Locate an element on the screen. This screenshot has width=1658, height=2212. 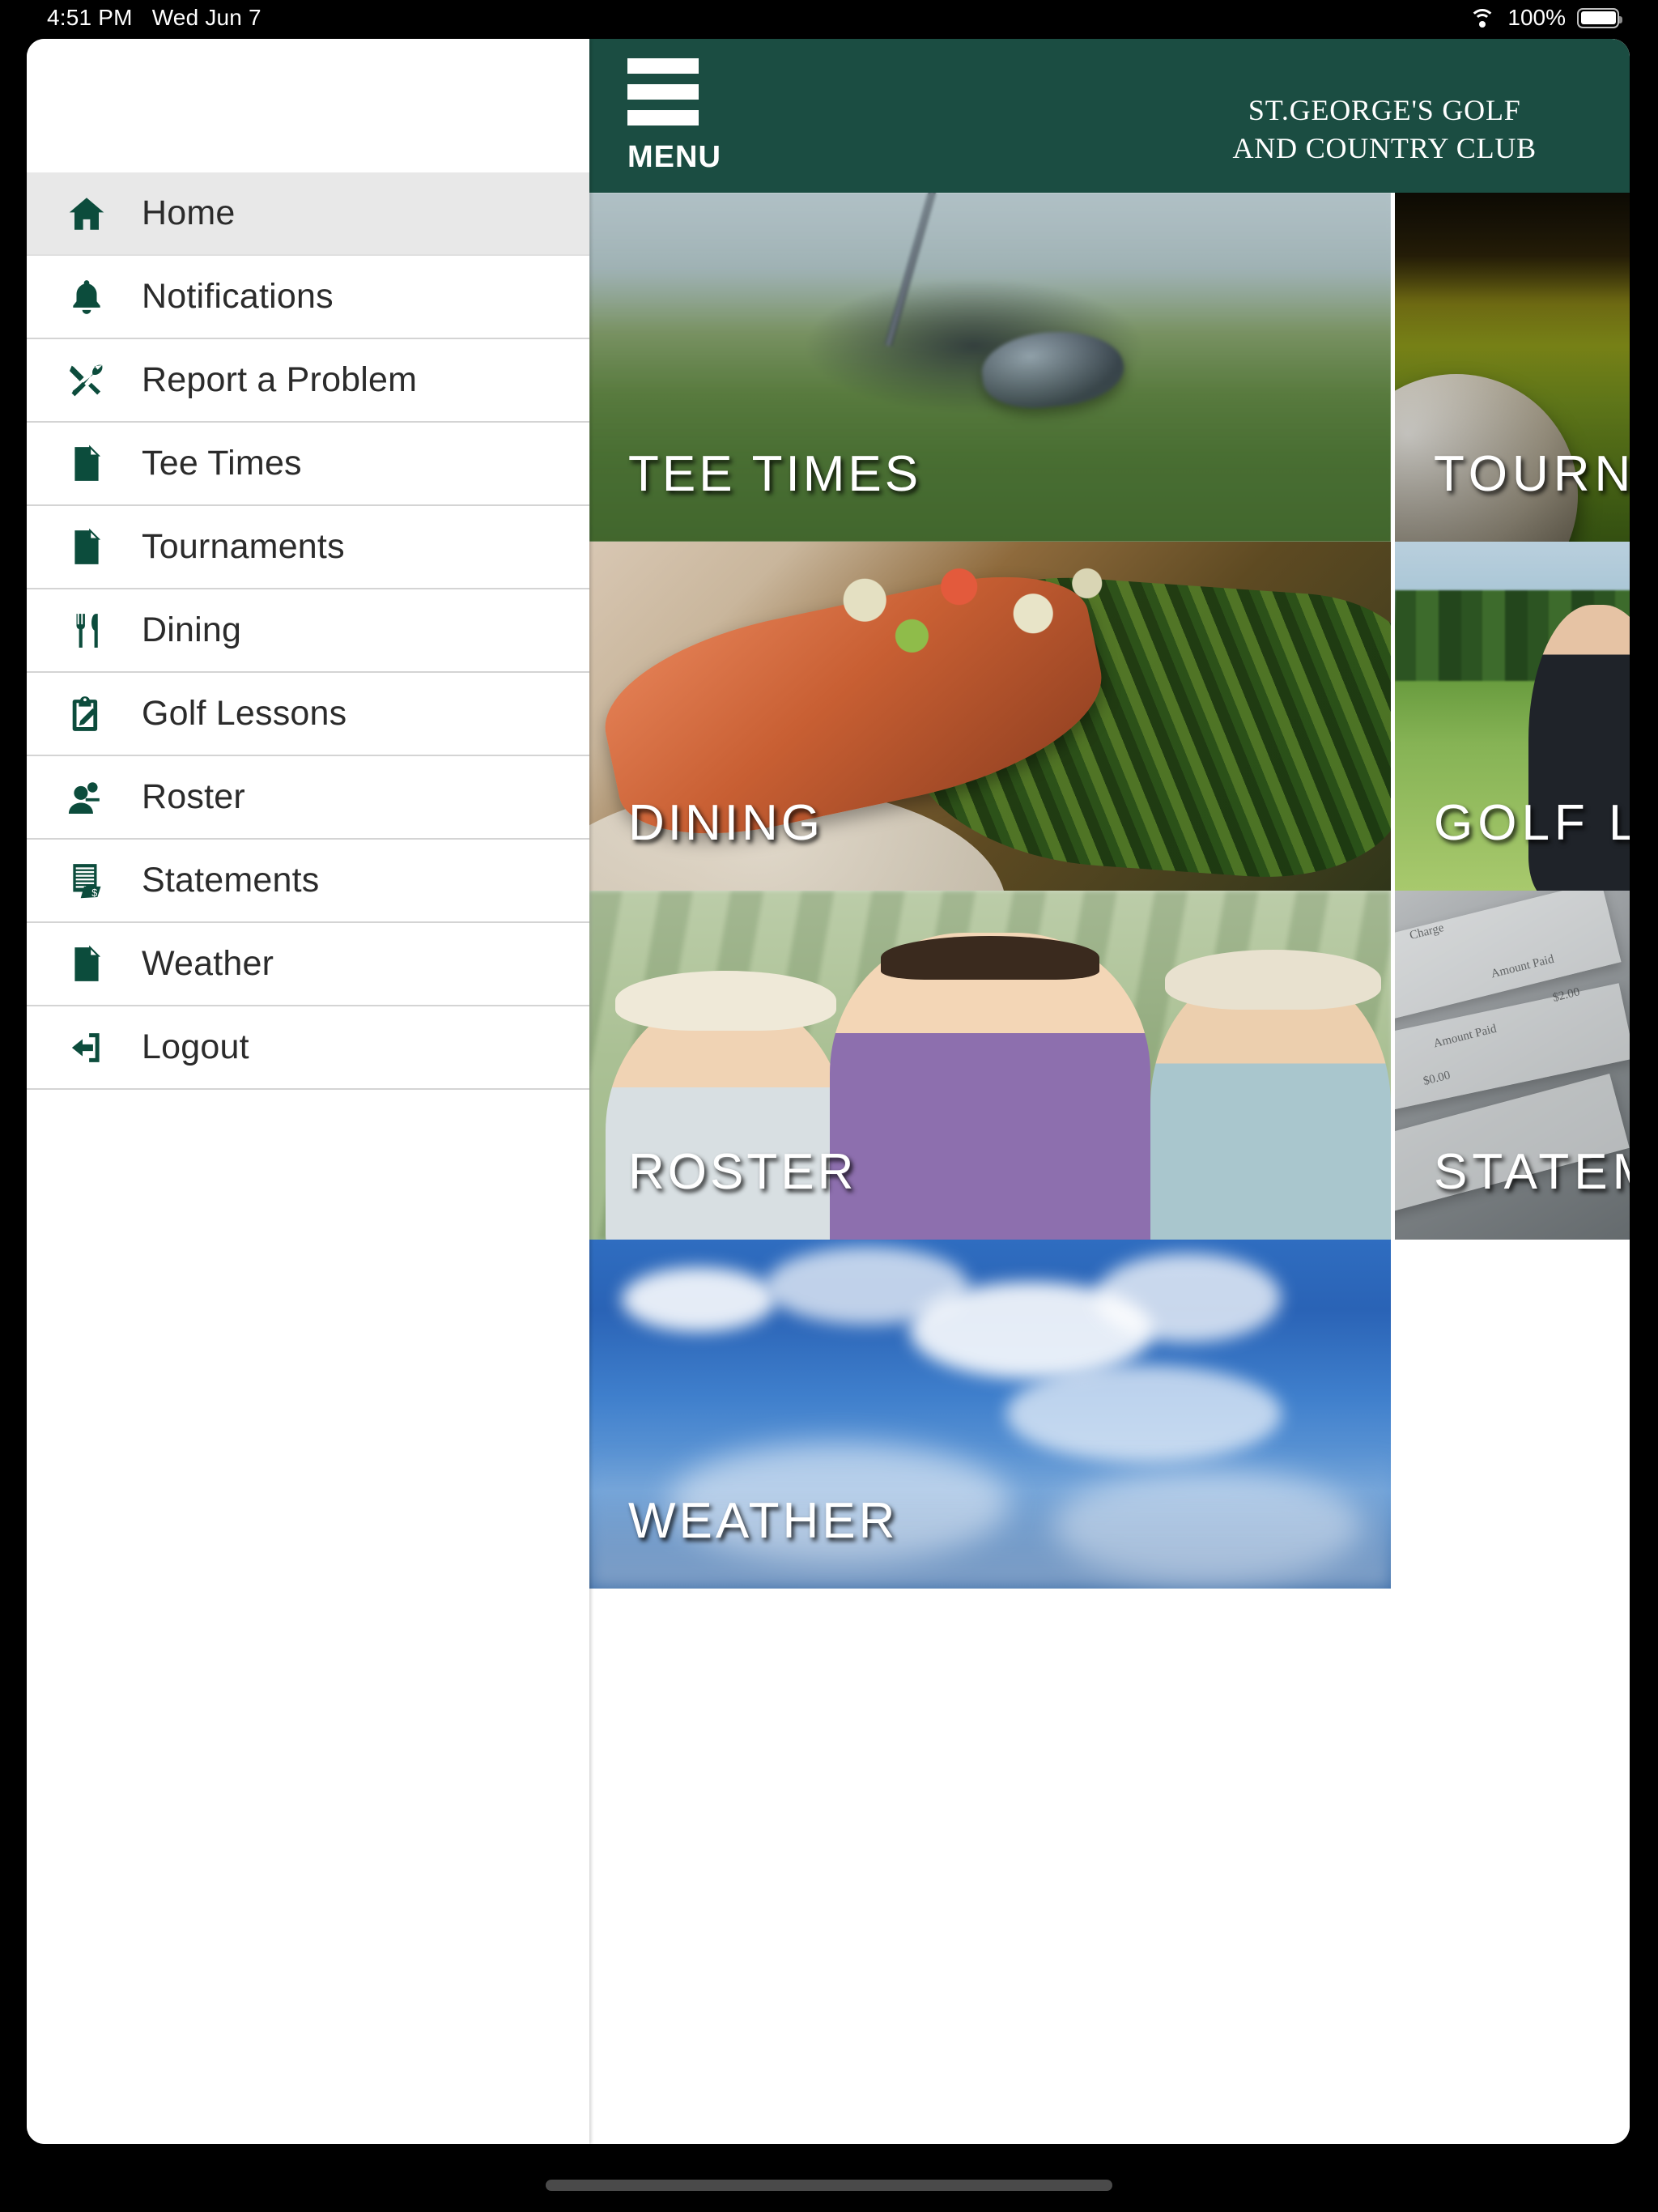
sidebar-top-spacer is located at coordinates (308, 105).